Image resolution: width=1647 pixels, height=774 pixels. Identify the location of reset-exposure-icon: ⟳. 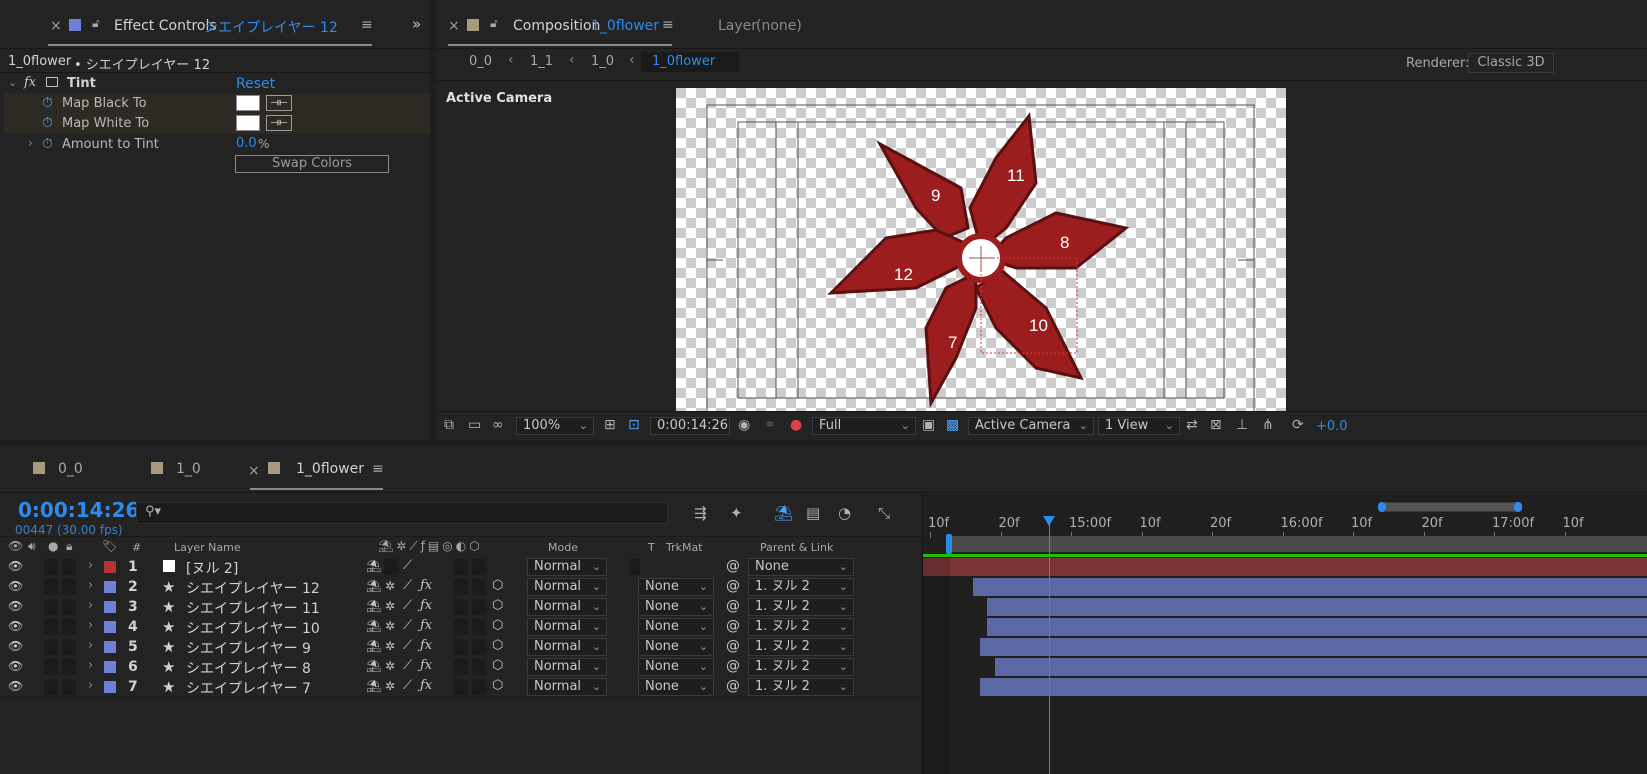
(1298, 425).